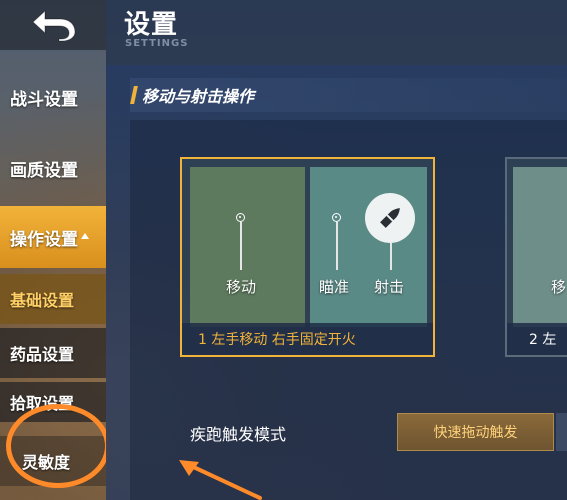 The width and height of the screenshot is (567, 500). Describe the element at coordinates (334, 287) in the screenshot. I see `aim-zone-label: 瞄准` at that location.